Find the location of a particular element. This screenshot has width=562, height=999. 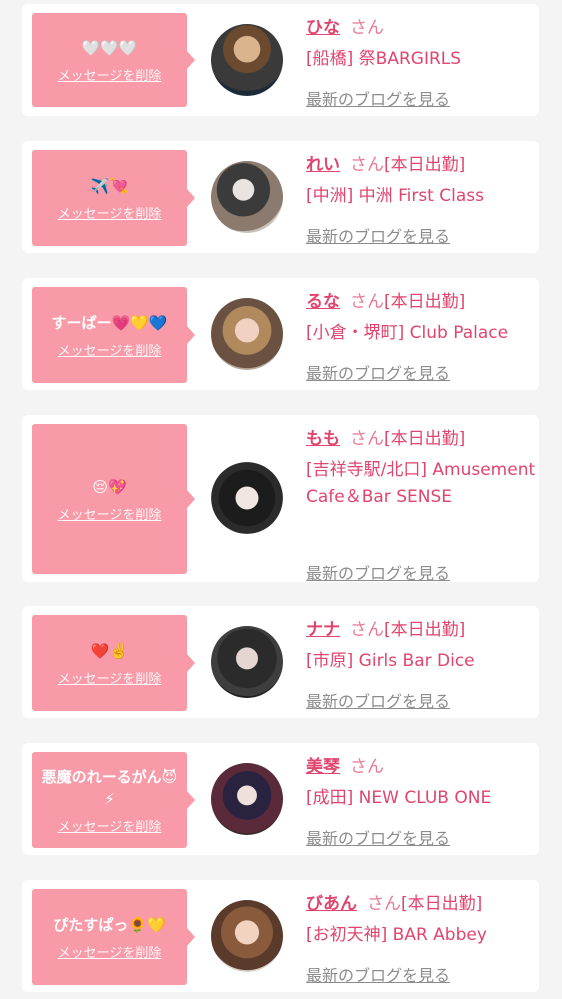

girl-name-link: ひな is located at coordinates (323, 28).